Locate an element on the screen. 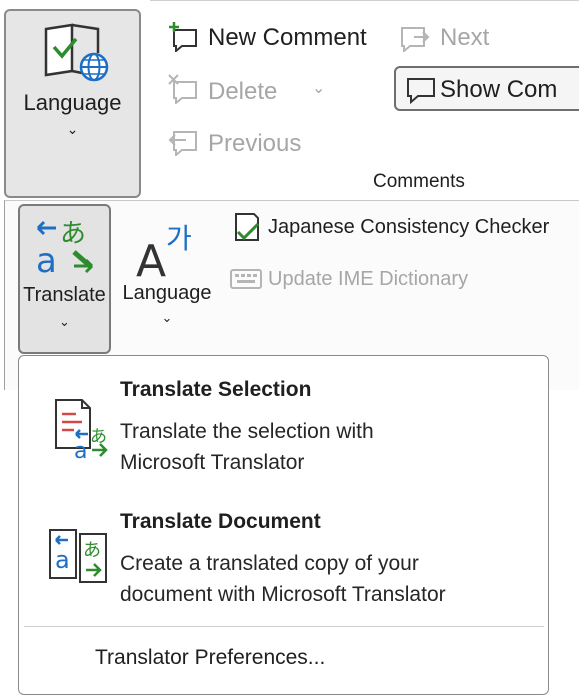 This screenshot has height=695, width=579. delete-comment-label: Delete is located at coordinates (243, 91).